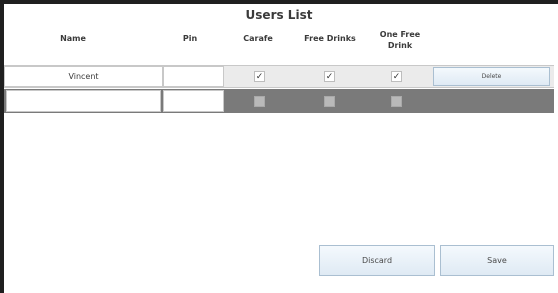 This screenshot has height=293, width=558. Describe the element at coordinates (396, 101) in the screenshot. I see `new-one-free-drink-checkbox` at that location.